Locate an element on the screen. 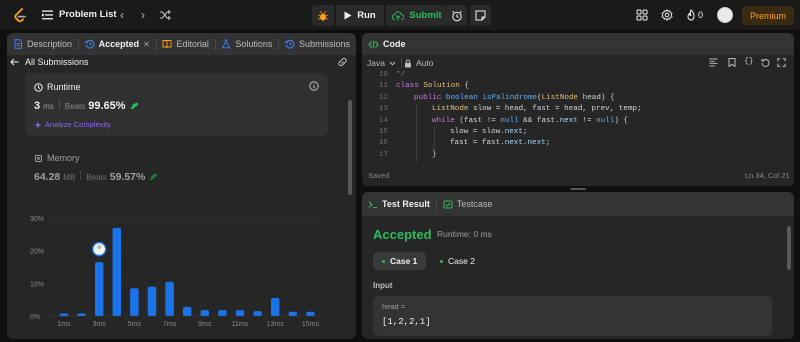 Image resolution: width=800 pixels, height=342 pixels. clock-icon is located at coordinates (38, 87).